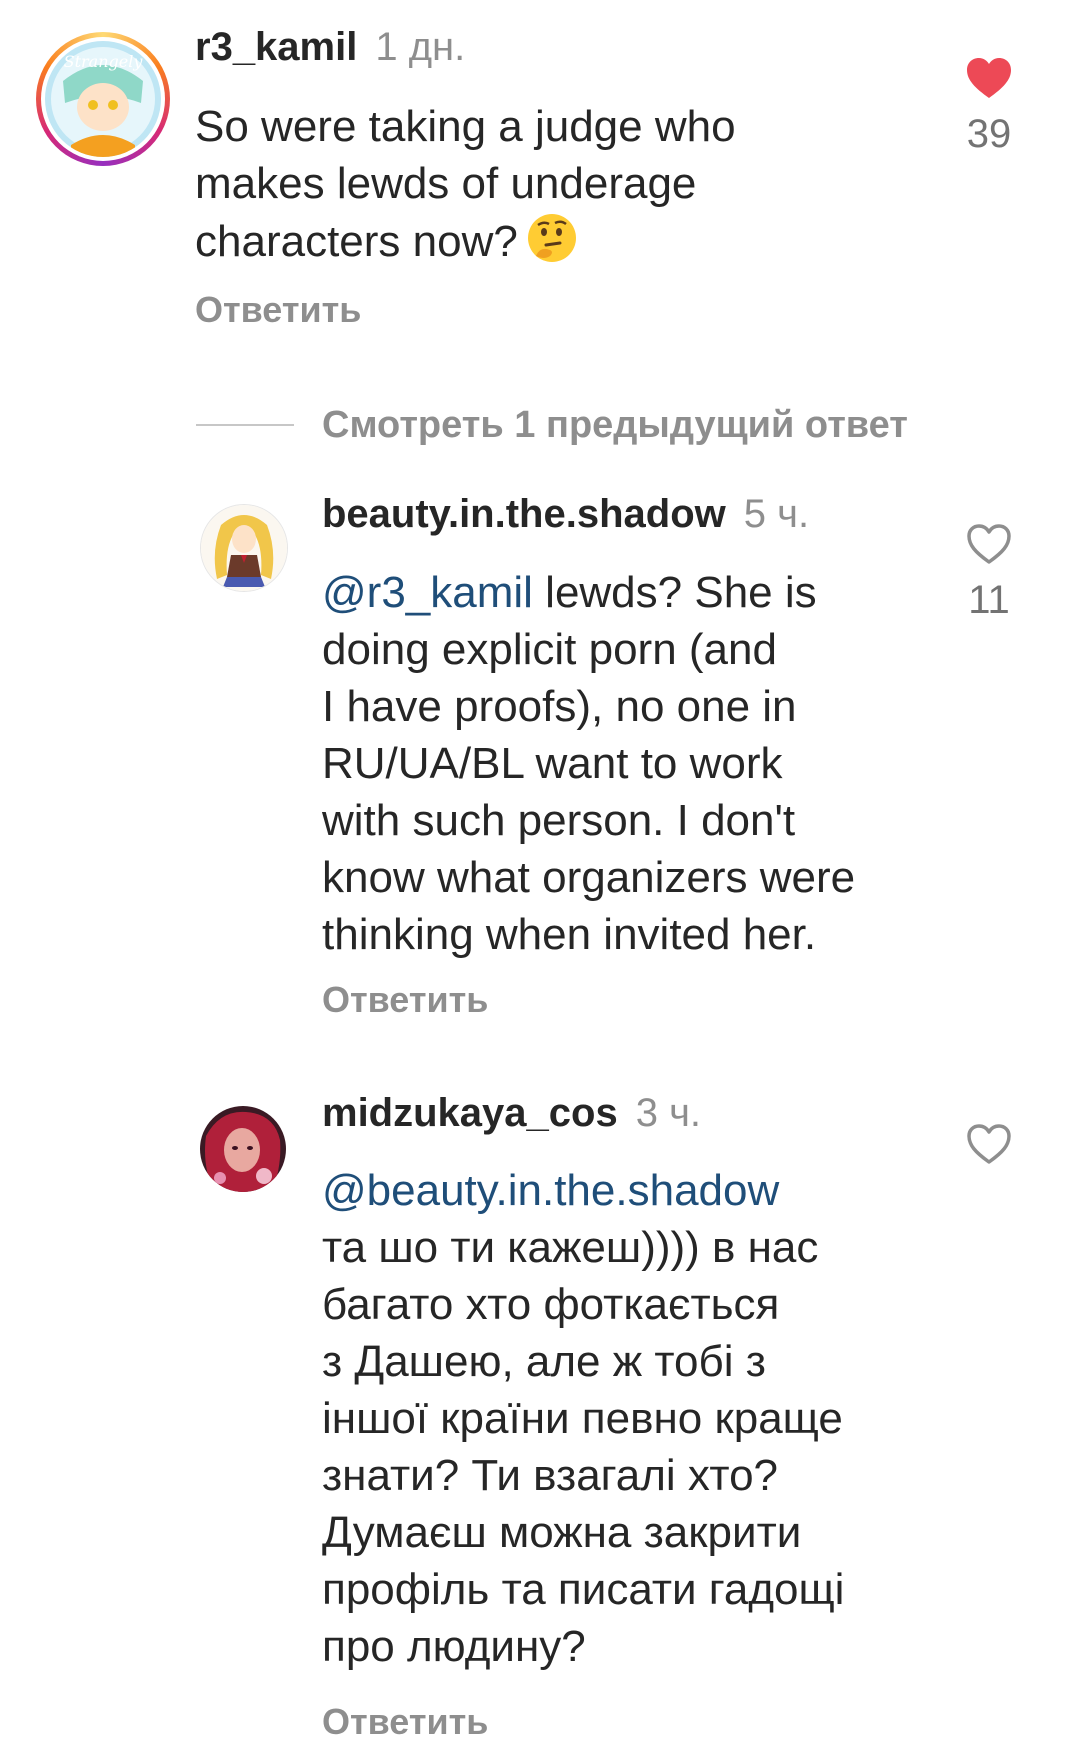 Image resolution: width=1080 pixels, height=1757 pixels. Describe the element at coordinates (470, 1113) in the screenshot. I see `username: midzukaya_cos` at that location.